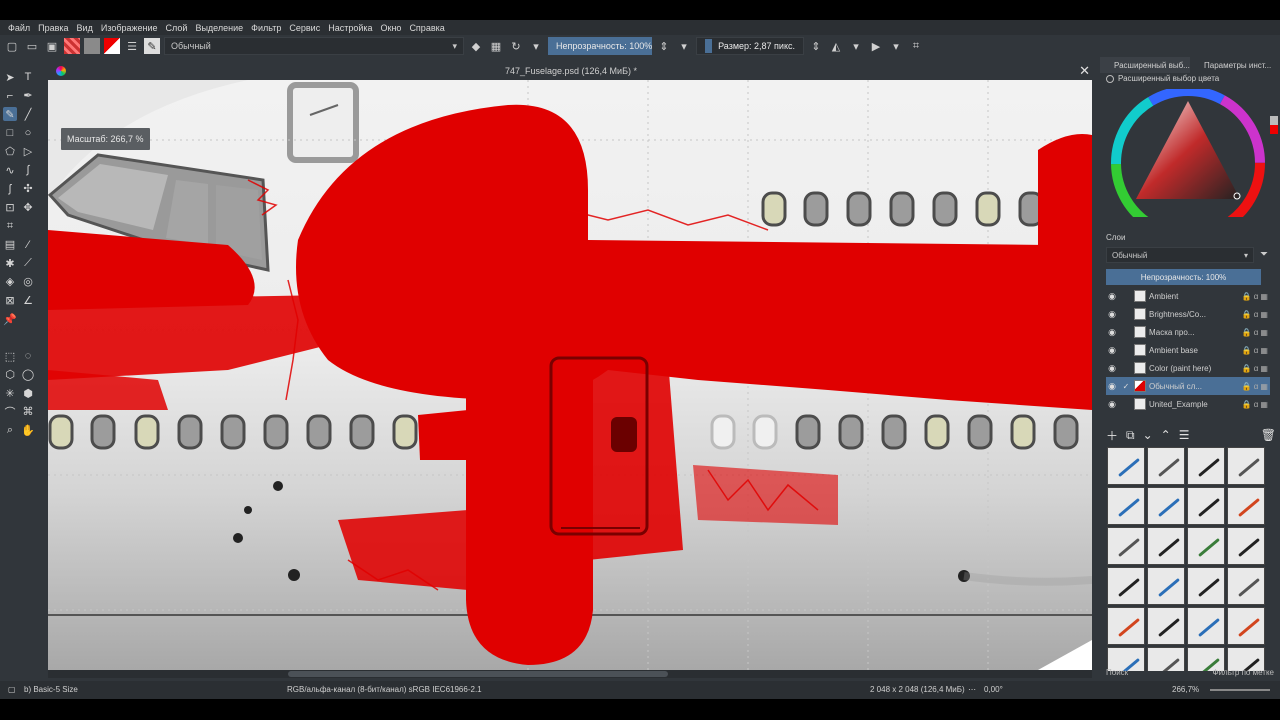  I want to click on freehand-brush-icon: ✎, so click(10, 114).